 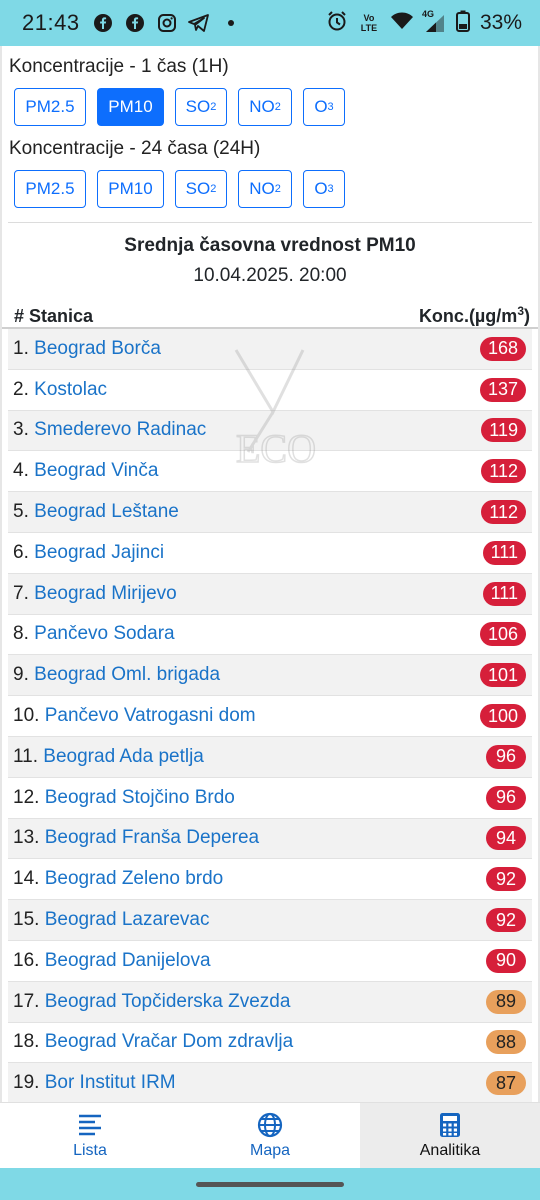 What do you see at coordinates (99, 552) in the screenshot?
I see `station-link: Beograd Jajinci` at bounding box center [99, 552].